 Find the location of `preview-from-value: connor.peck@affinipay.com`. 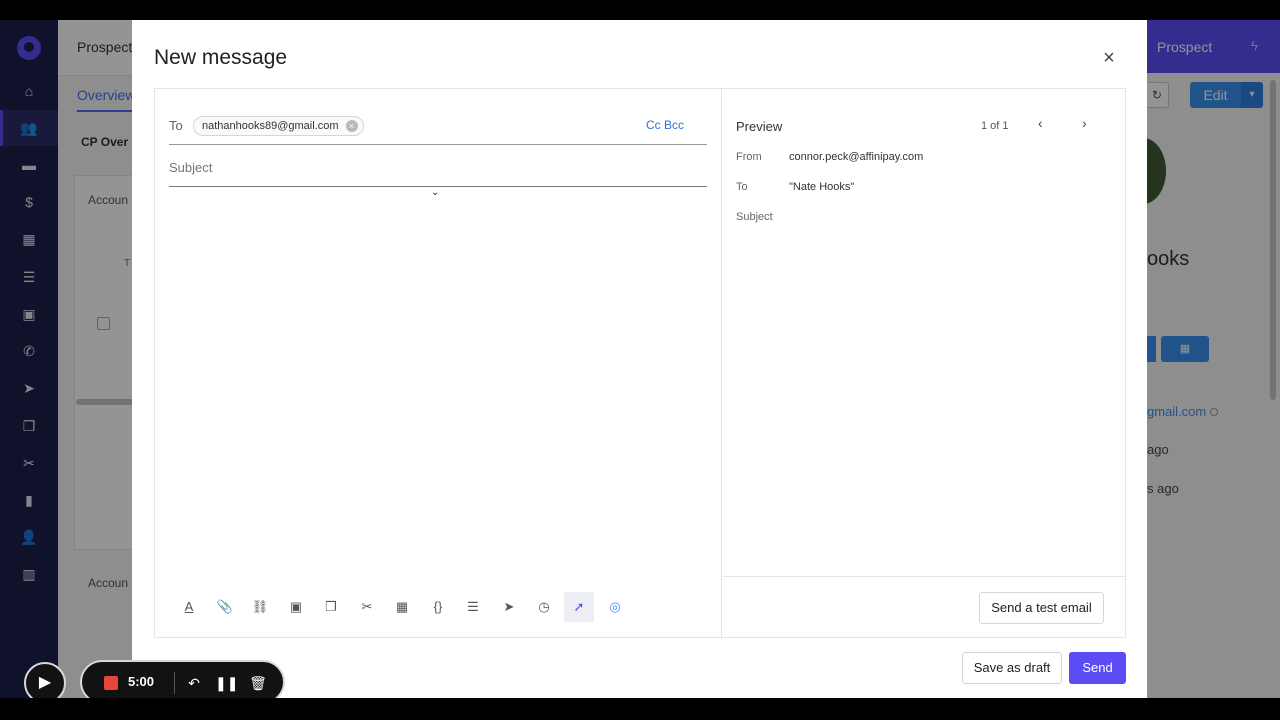

preview-from-value: connor.peck@affinipay.com is located at coordinates (856, 157).